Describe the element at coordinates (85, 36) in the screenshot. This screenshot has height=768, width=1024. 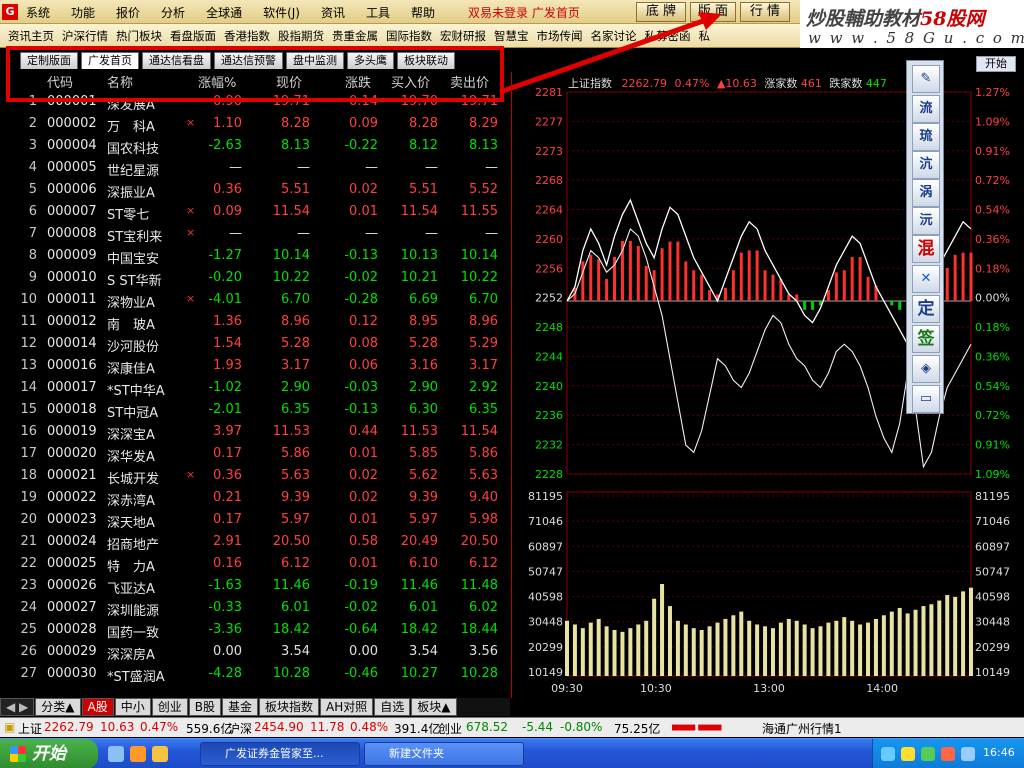
I see `link-item: 沪深行情` at that location.